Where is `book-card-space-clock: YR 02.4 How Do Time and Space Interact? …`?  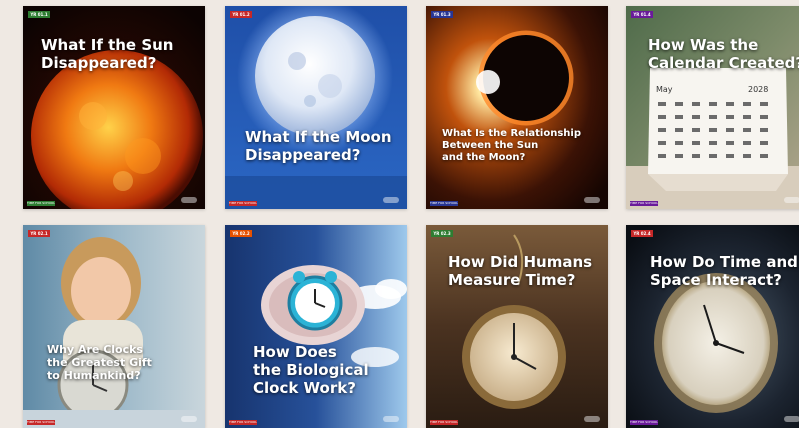 book-card-space-clock: YR 02.4 How Do Time and Space Interact? … is located at coordinates (712, 326).